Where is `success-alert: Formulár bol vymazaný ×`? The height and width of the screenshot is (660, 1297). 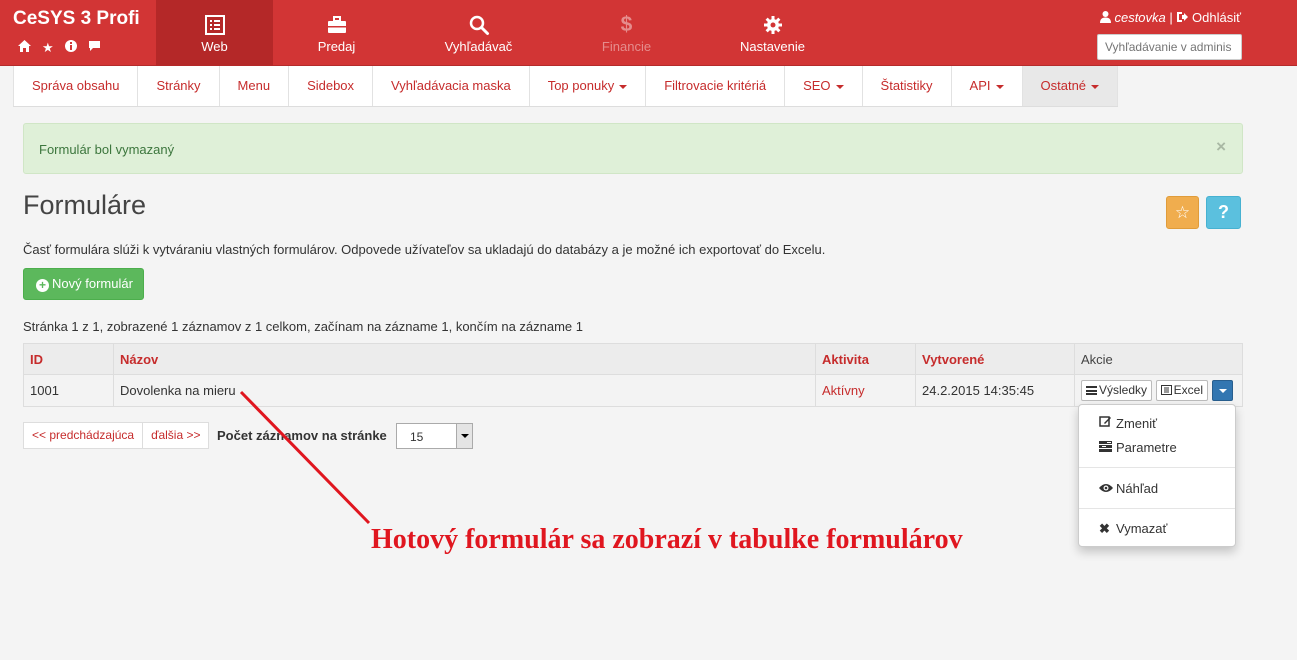 success-alert: Formulár bol vymazaný × is located at coordinates (633, 148).